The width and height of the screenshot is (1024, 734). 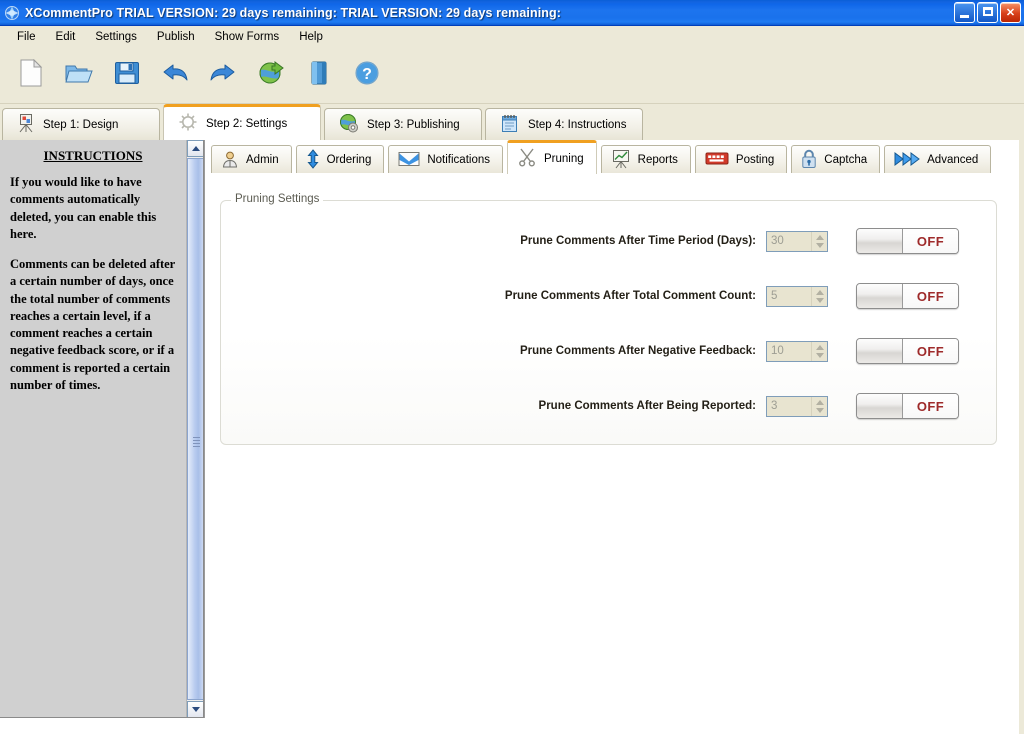 I want to click on prune-total-count-spinner: 5, so click(x=797, y=296).